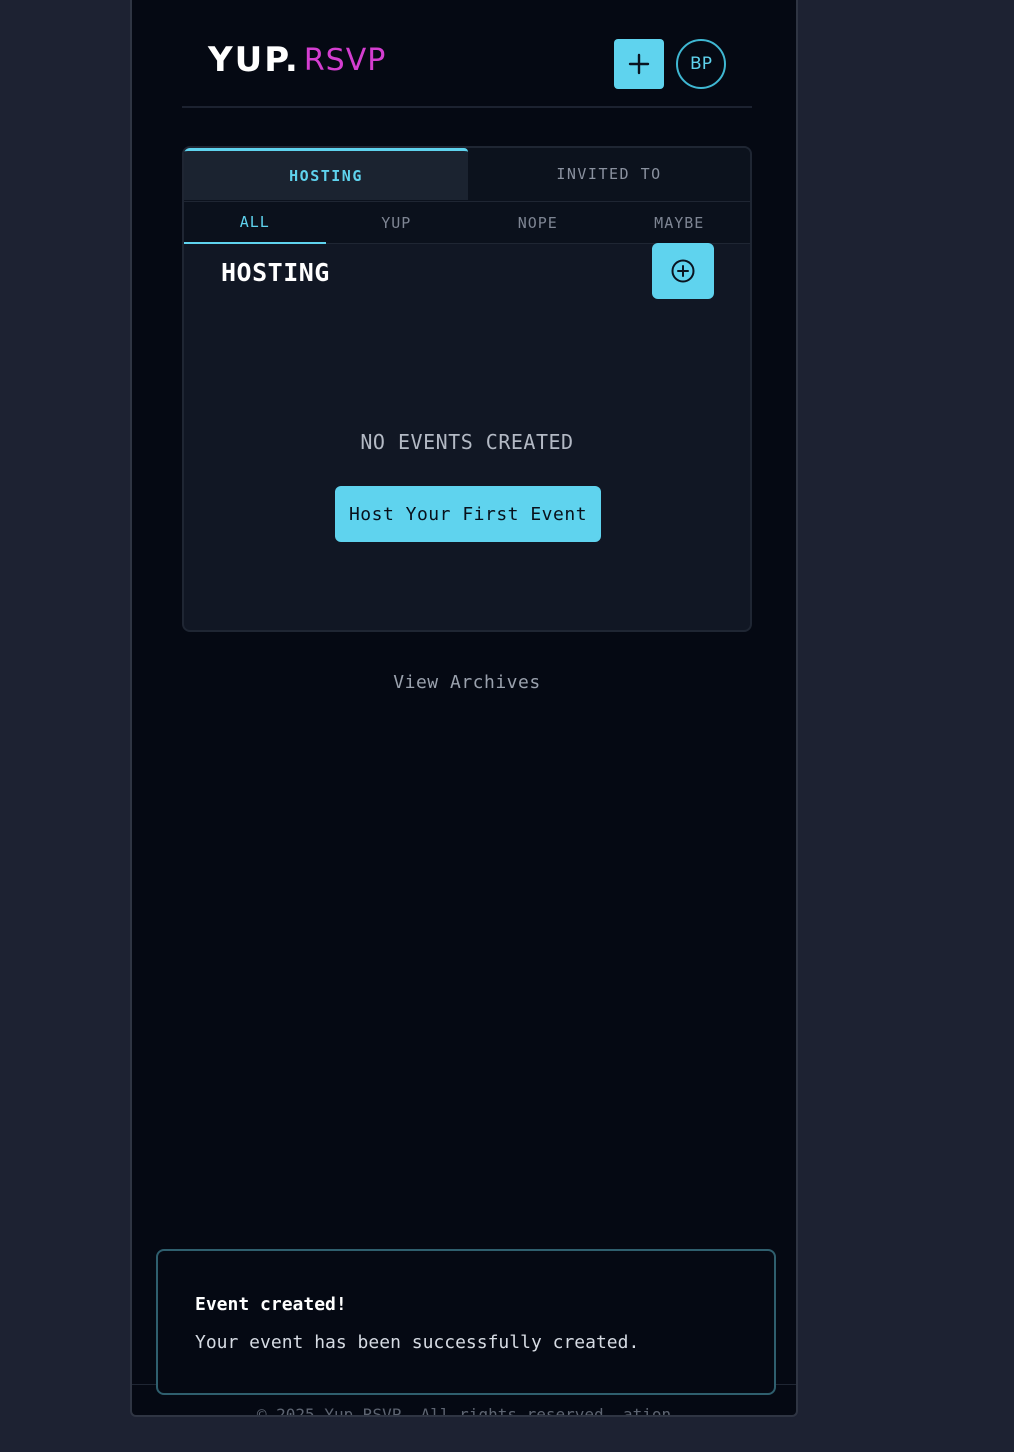 The width and height of the screenshot is (1014, 1452). What do you see at coordinates (468, 514) in the screenshot?
I see `host-first-event-button: Host Your First Event` at bounding box center [468, 514].